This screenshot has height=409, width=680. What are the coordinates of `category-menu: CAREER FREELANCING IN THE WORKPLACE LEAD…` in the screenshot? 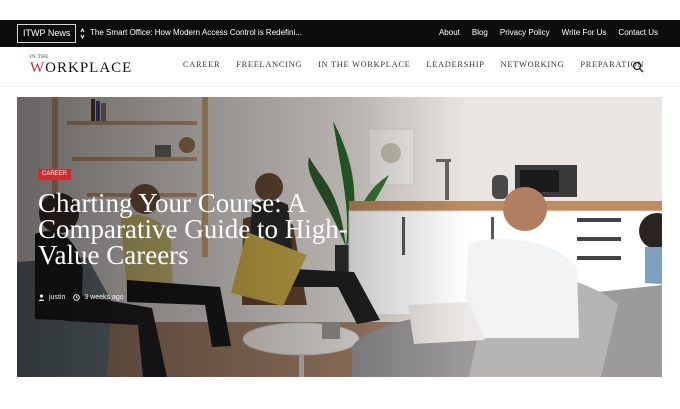 It's located at (421, 64).